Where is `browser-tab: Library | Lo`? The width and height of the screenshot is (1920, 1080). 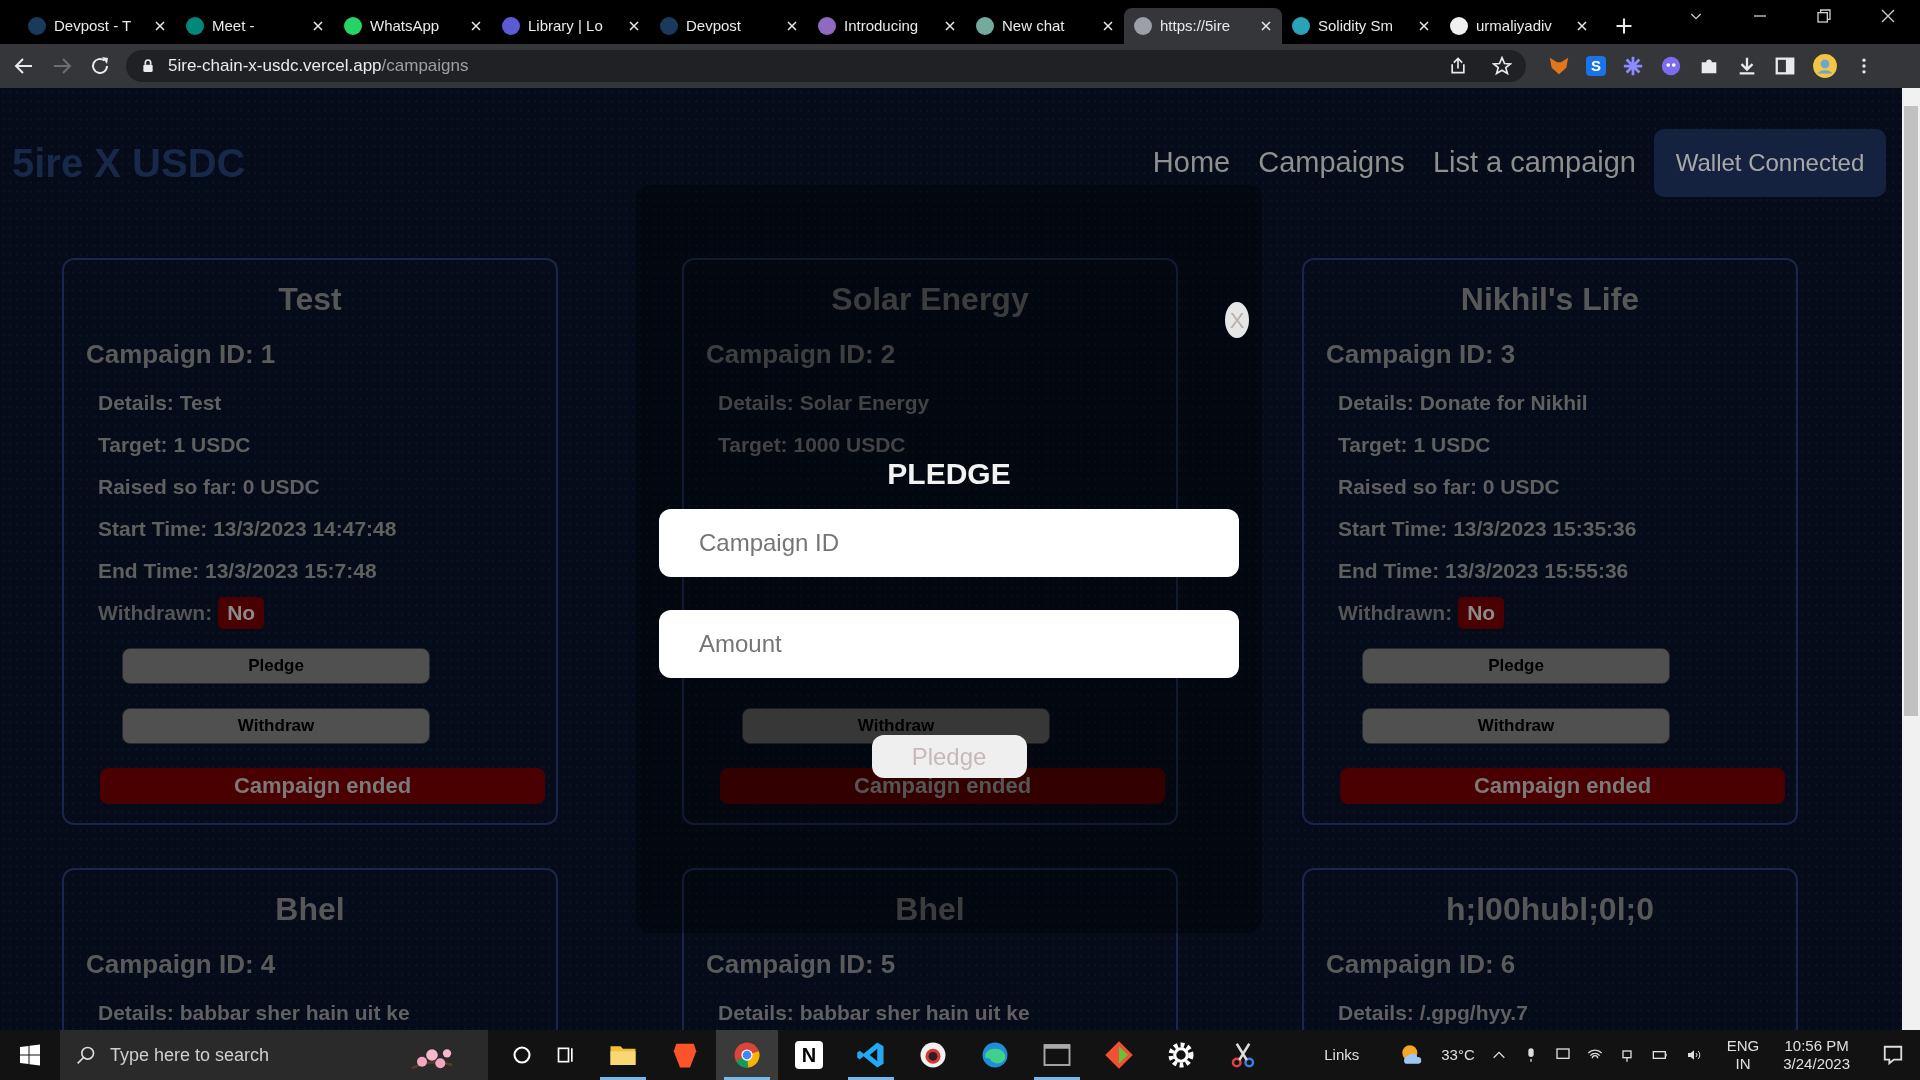
browser-tab: Library | Lo is located at coordinates (571, 26).